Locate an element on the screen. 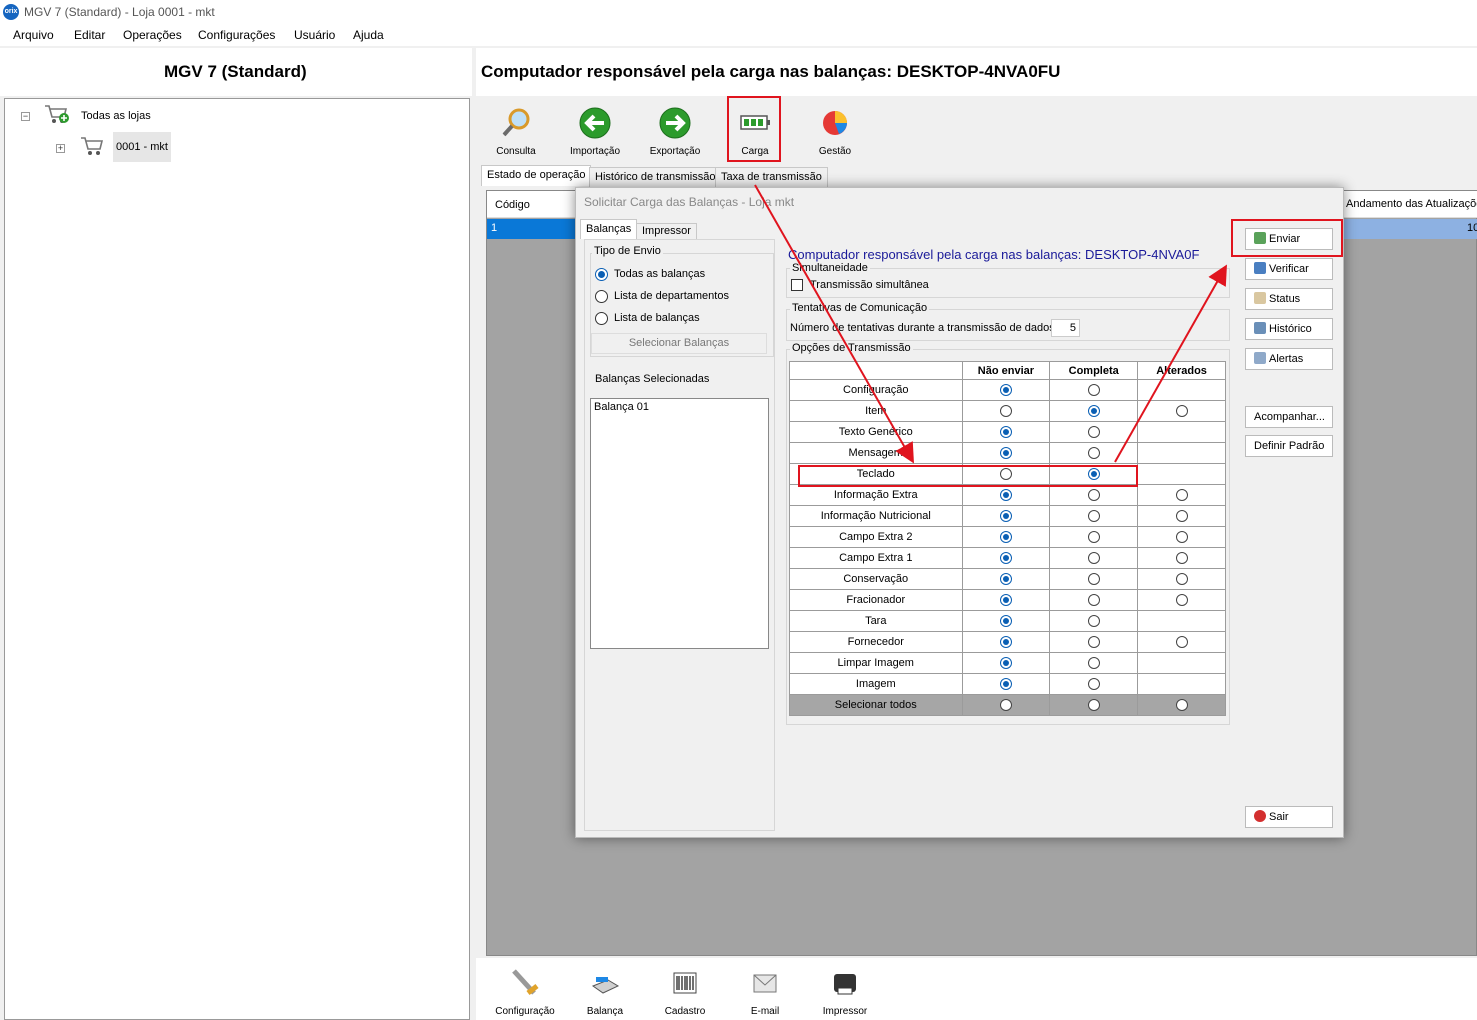  tab-taxa-transmissao: Taxa de transmissão is located at coordinates (771, 177).